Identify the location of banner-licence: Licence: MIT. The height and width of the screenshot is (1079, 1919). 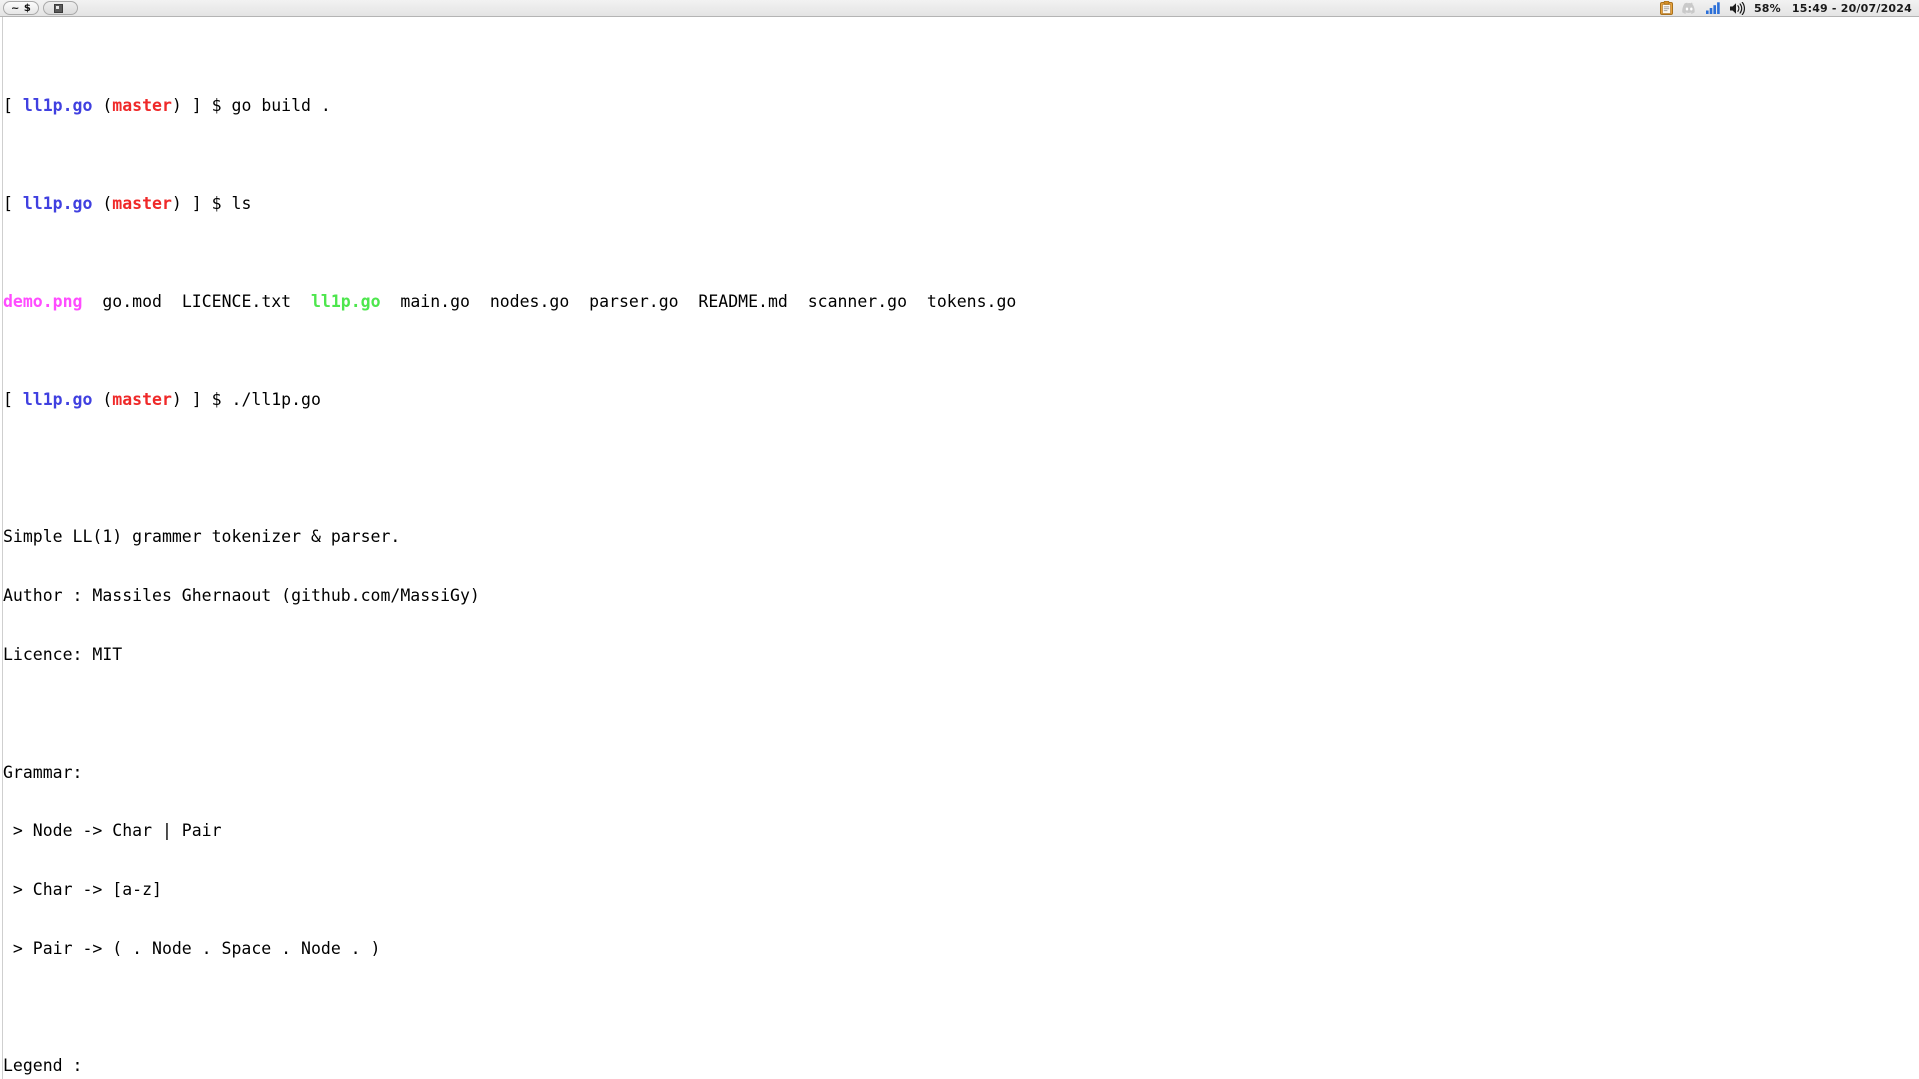
(63, 654).